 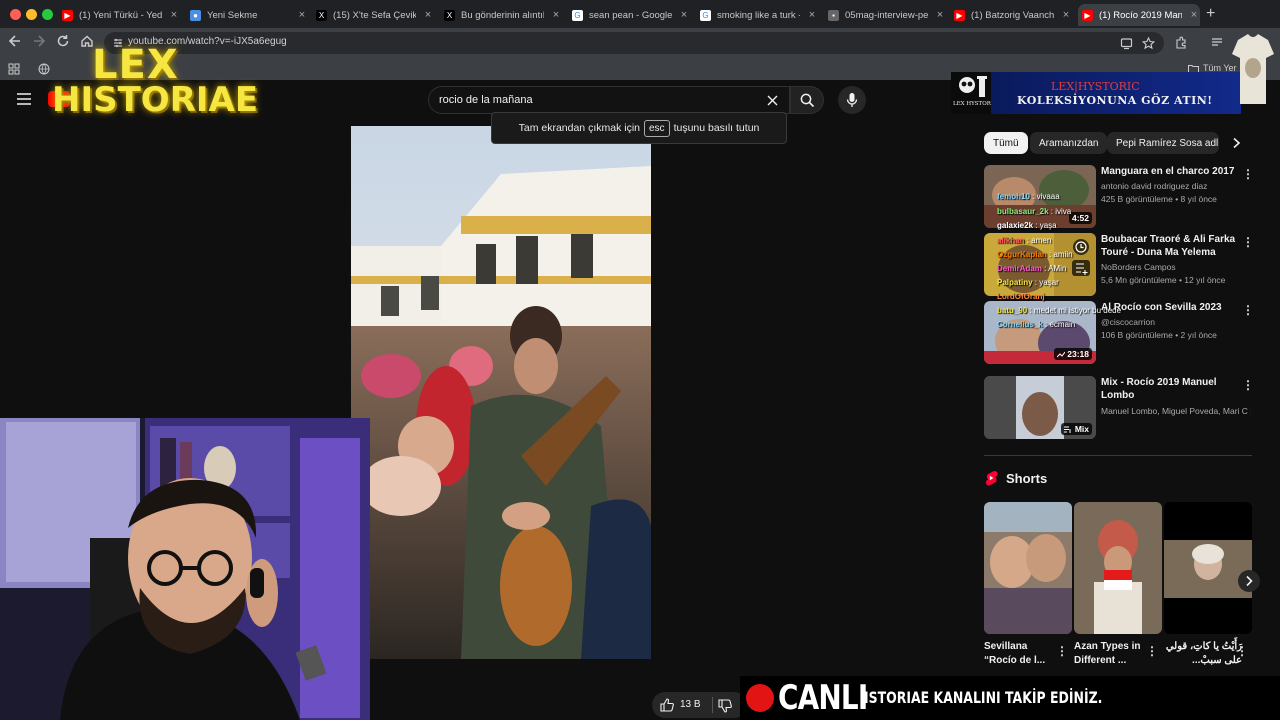 What do you see at coordinates (690, 704) in the screenshot?
I see `like-count: 13 B` at bounding box center [690, 704].